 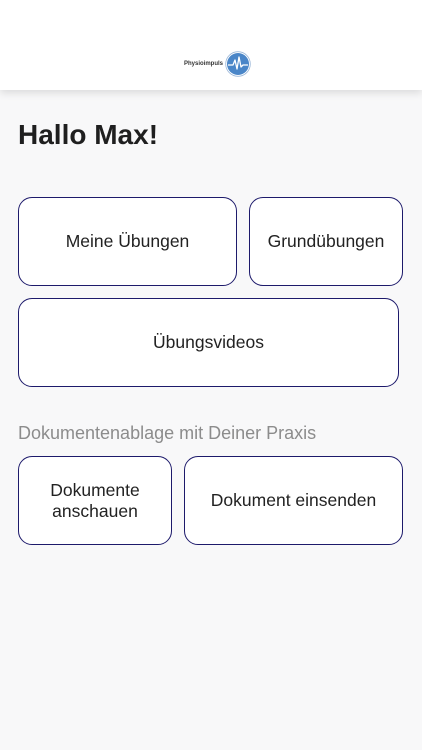 I want to click on grunduebungen-button: Grundübungen, so click(x=326, y=241).